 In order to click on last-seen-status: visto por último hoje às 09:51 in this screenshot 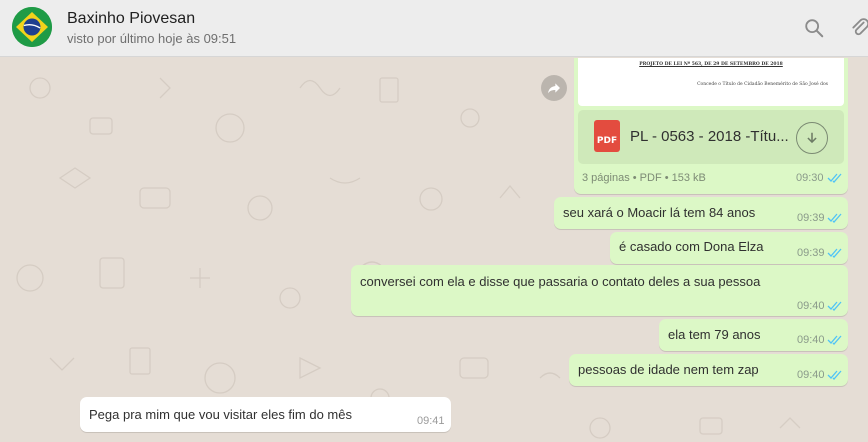, I will do `click(152, 38)`.